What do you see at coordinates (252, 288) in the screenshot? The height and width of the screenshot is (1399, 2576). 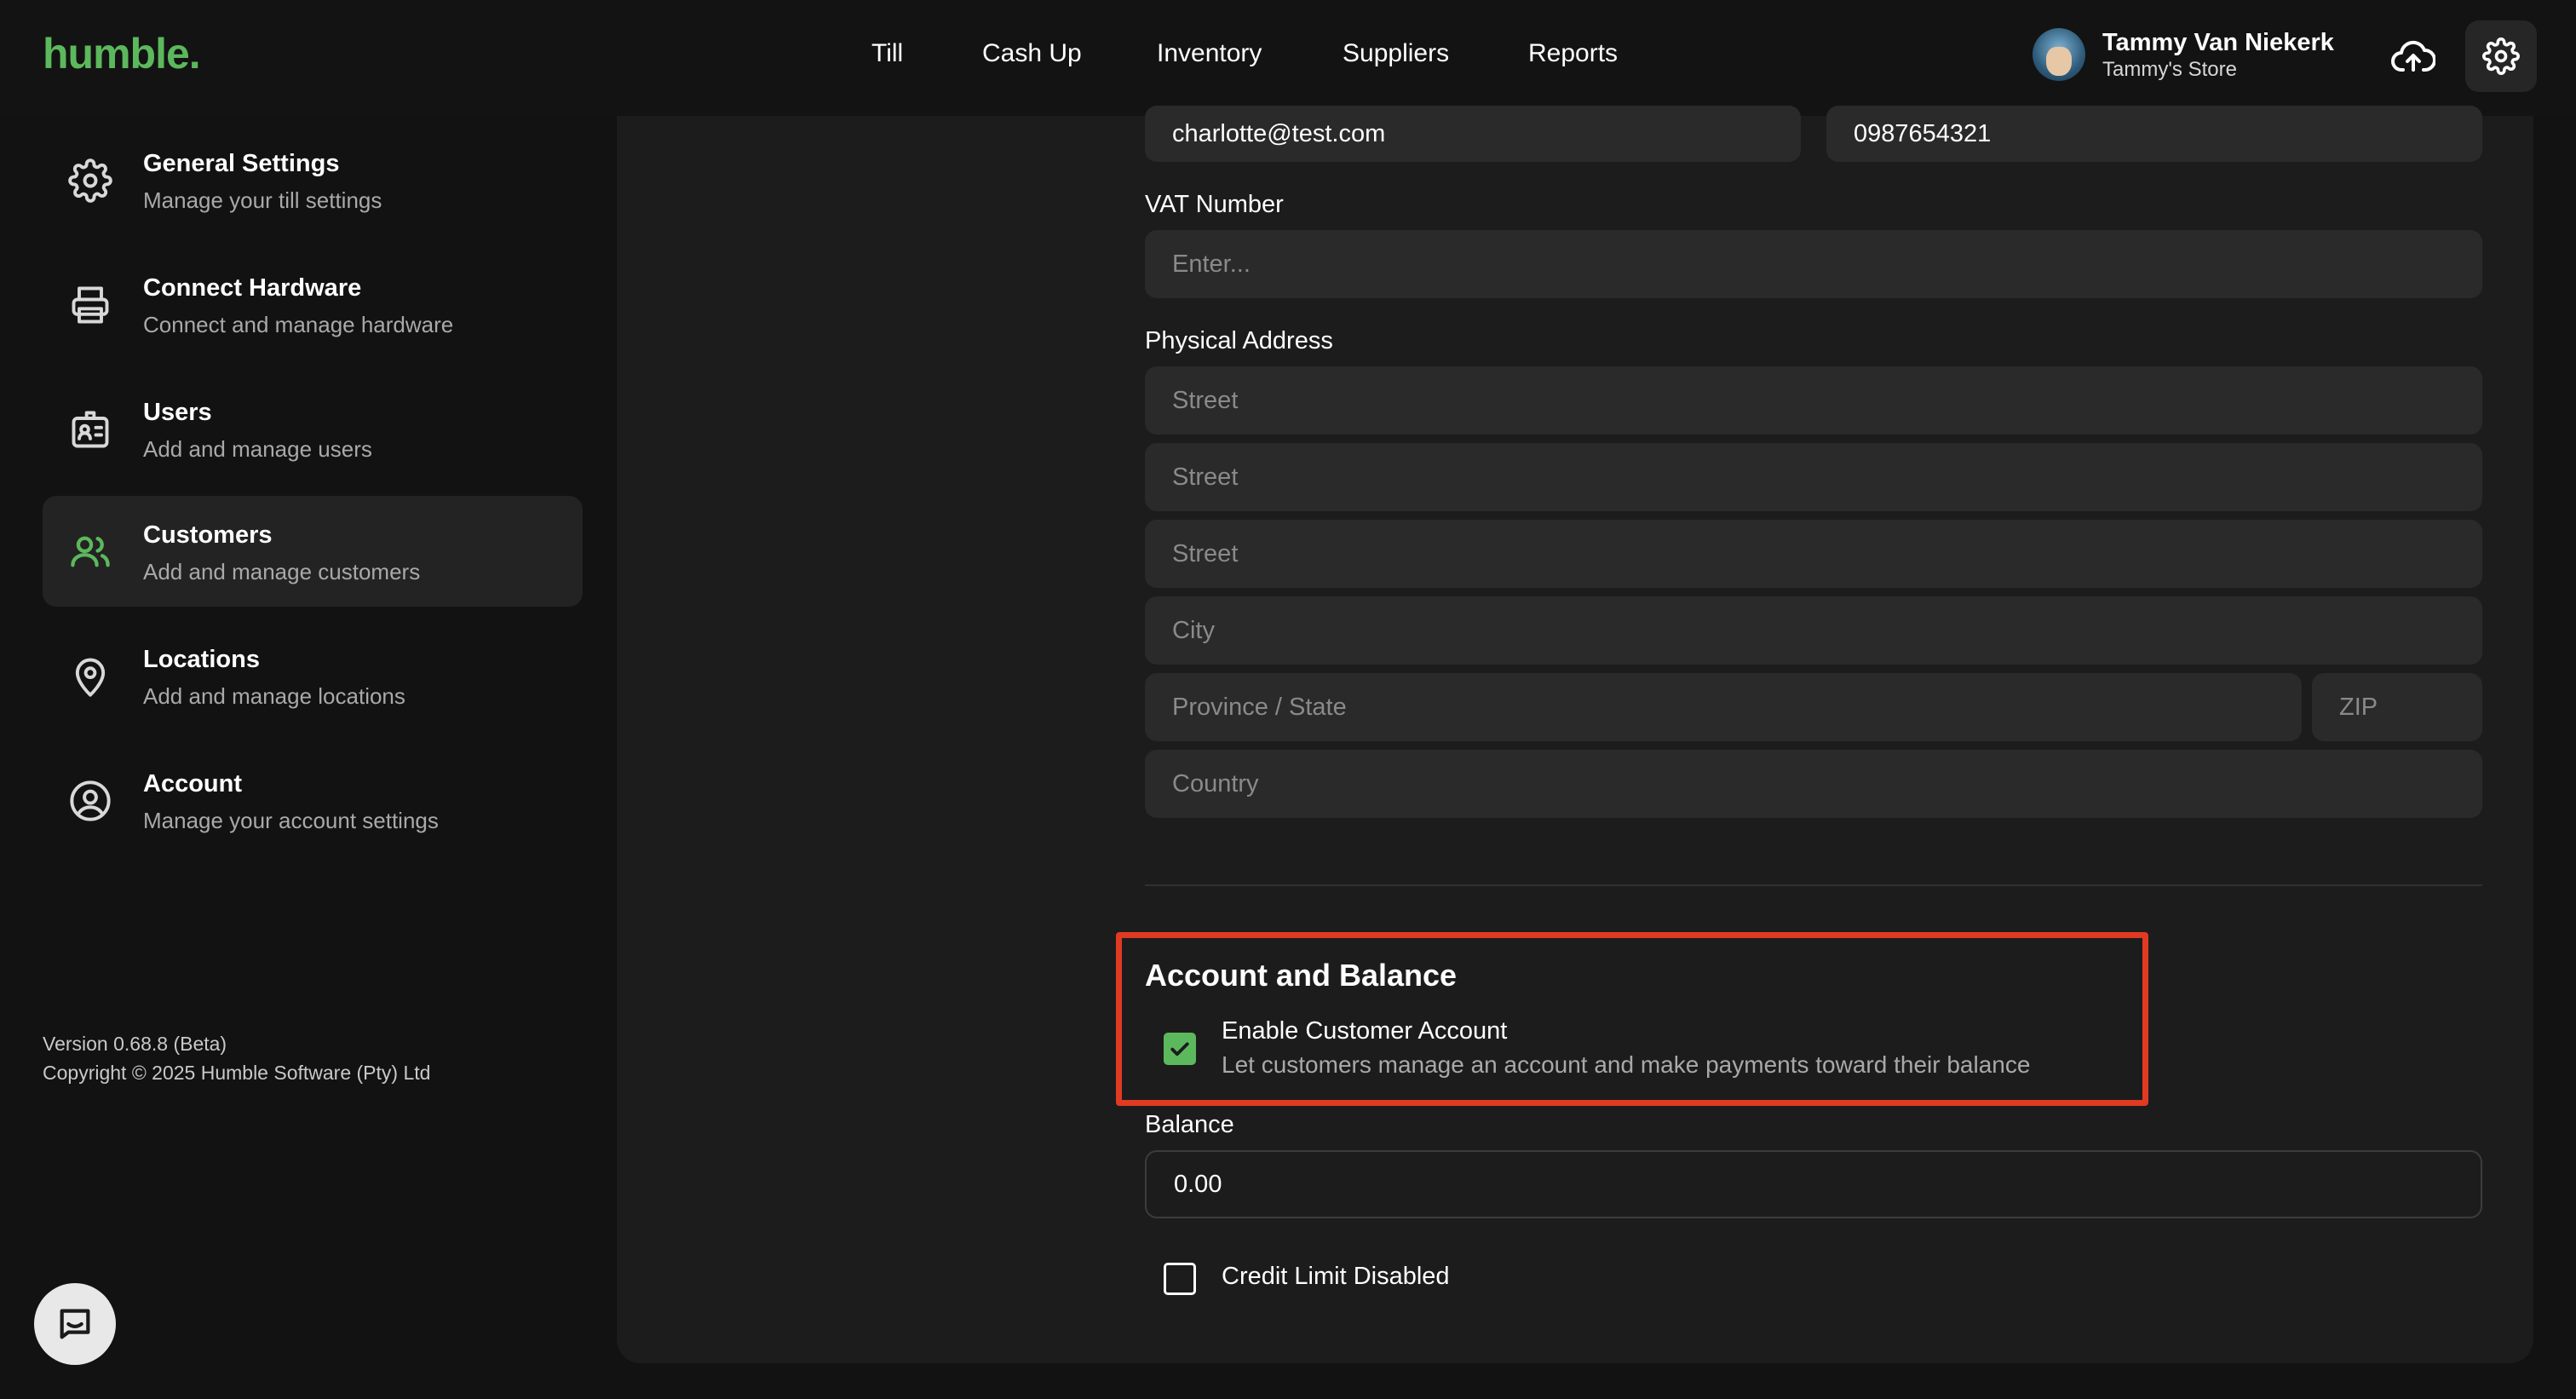 I see `sidebar-item-title: Connect Hardware` at bounding box center [252, 288].